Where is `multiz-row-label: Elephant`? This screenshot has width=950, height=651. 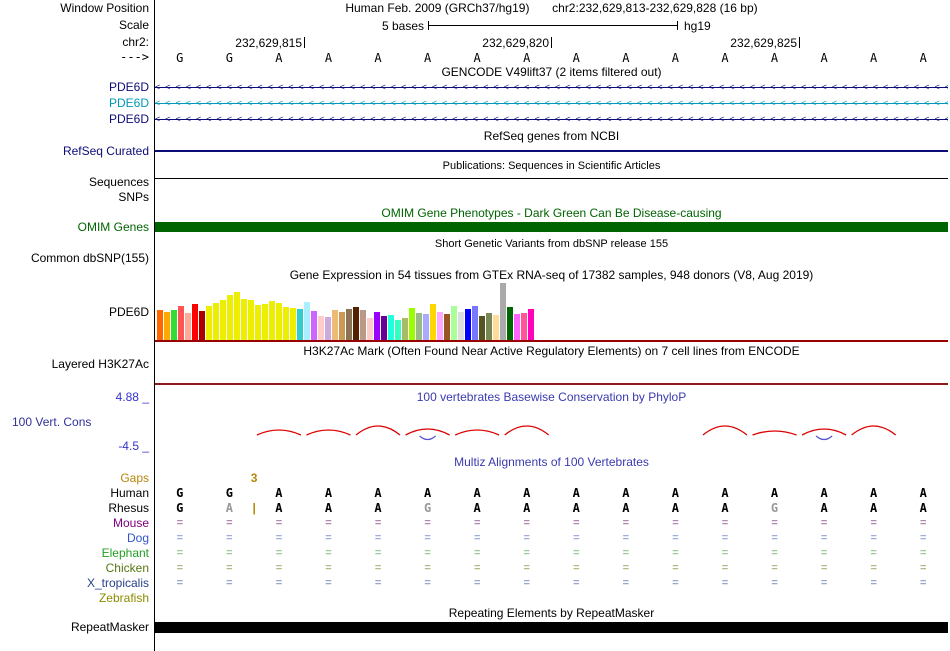
multiz-row-label: Elephant is located at coordinates (125, 553).